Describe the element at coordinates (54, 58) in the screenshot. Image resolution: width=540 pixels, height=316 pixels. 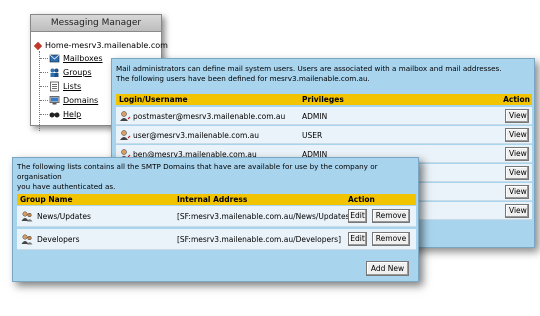
I see `mailboxes-icon` at that location.